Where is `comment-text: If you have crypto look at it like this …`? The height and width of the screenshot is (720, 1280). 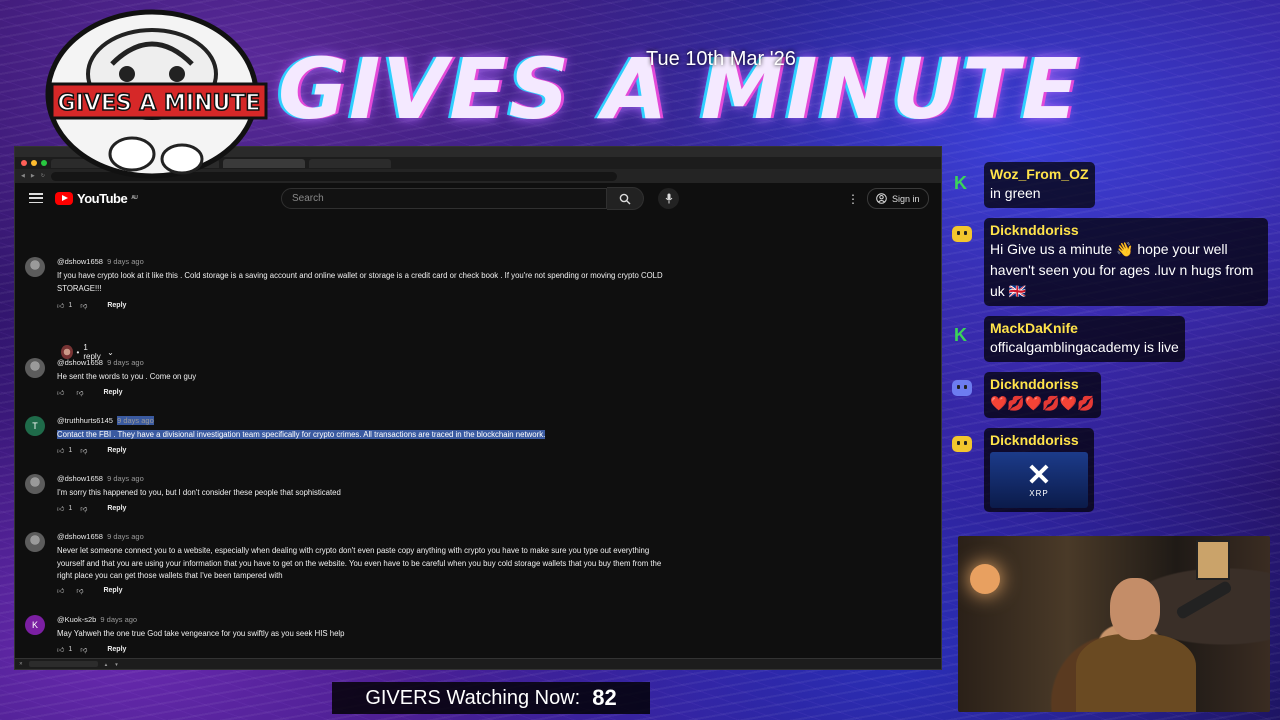 comment-text: If you have crypto look at it like this … is located at coordinates (360, 282).